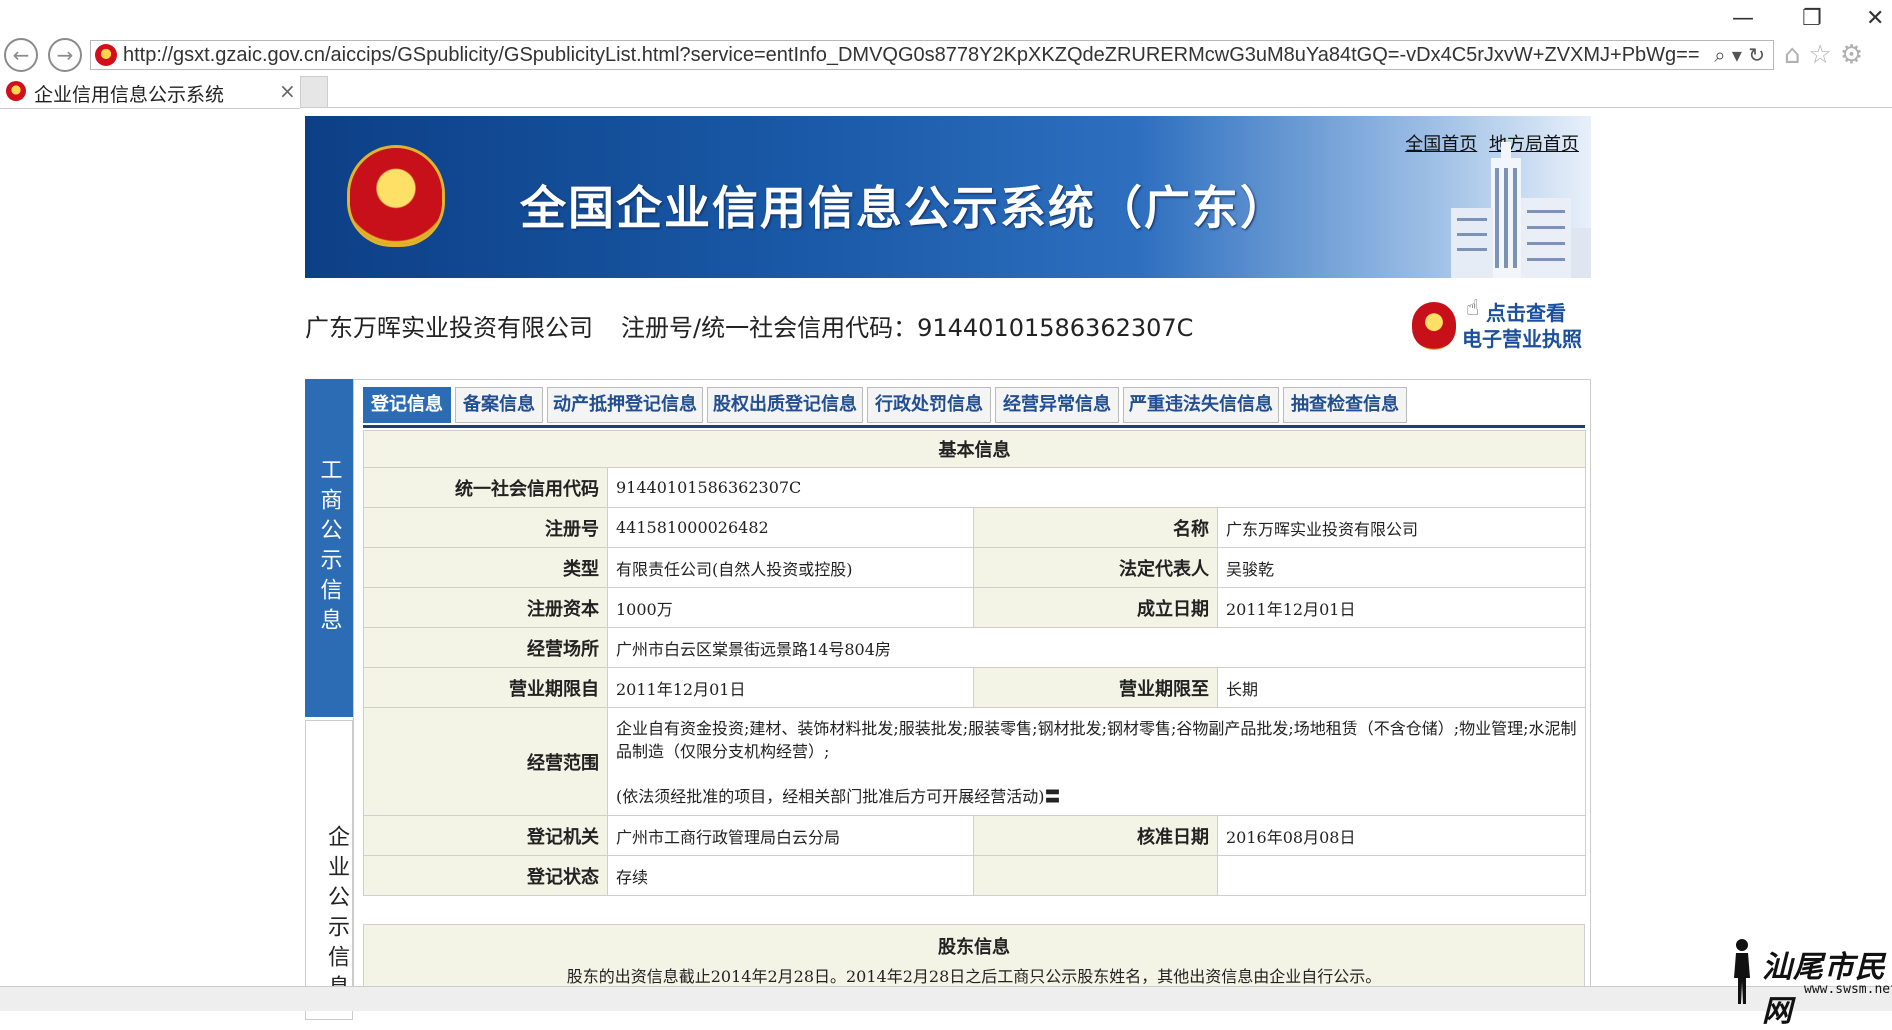 The height and width of the screenshot is (1030, 1892). I want to click on side-nav-business-info: 工商公示信息, so click(329, 548).